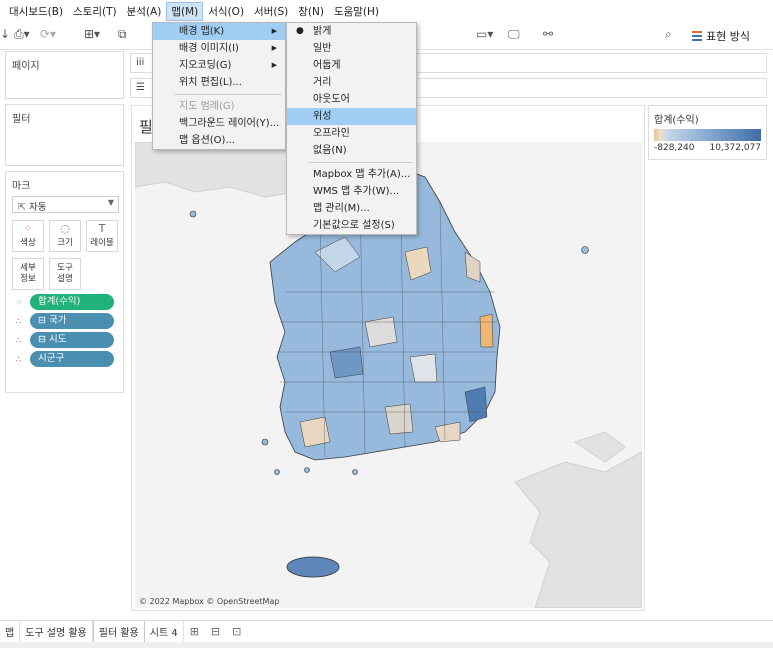 The width and height of the screenshot is (773, 648). I want to click on show-me-button: 표현 방식, so click(721, 36).